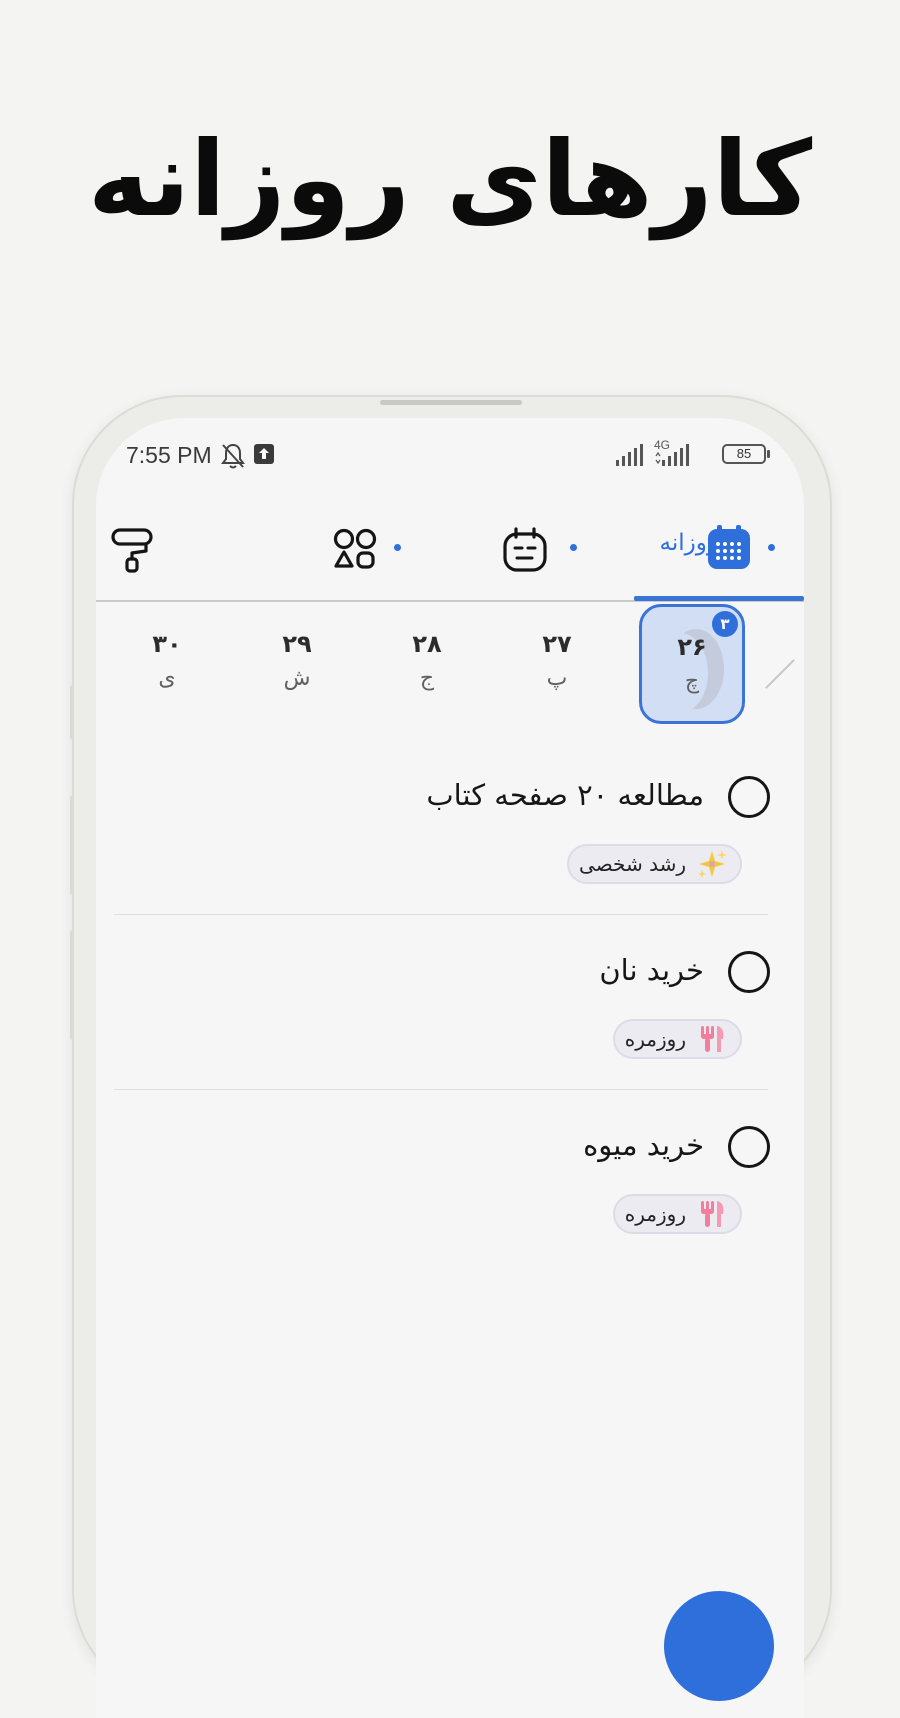 Image resolution: width=900 pixels, height=1718 pixels. I want to click on task-title: خرید میوه, so click(643, 1145).